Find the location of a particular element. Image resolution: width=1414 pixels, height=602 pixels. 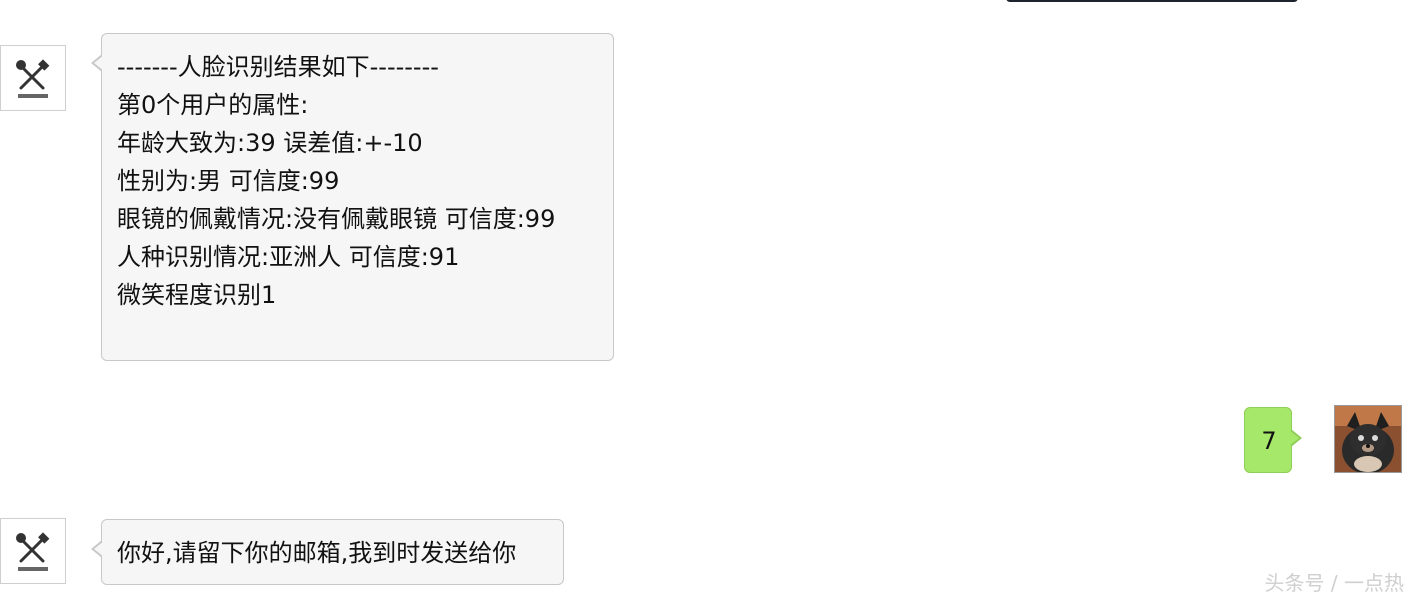

user-avatar is located at coordinates (1368, 439).